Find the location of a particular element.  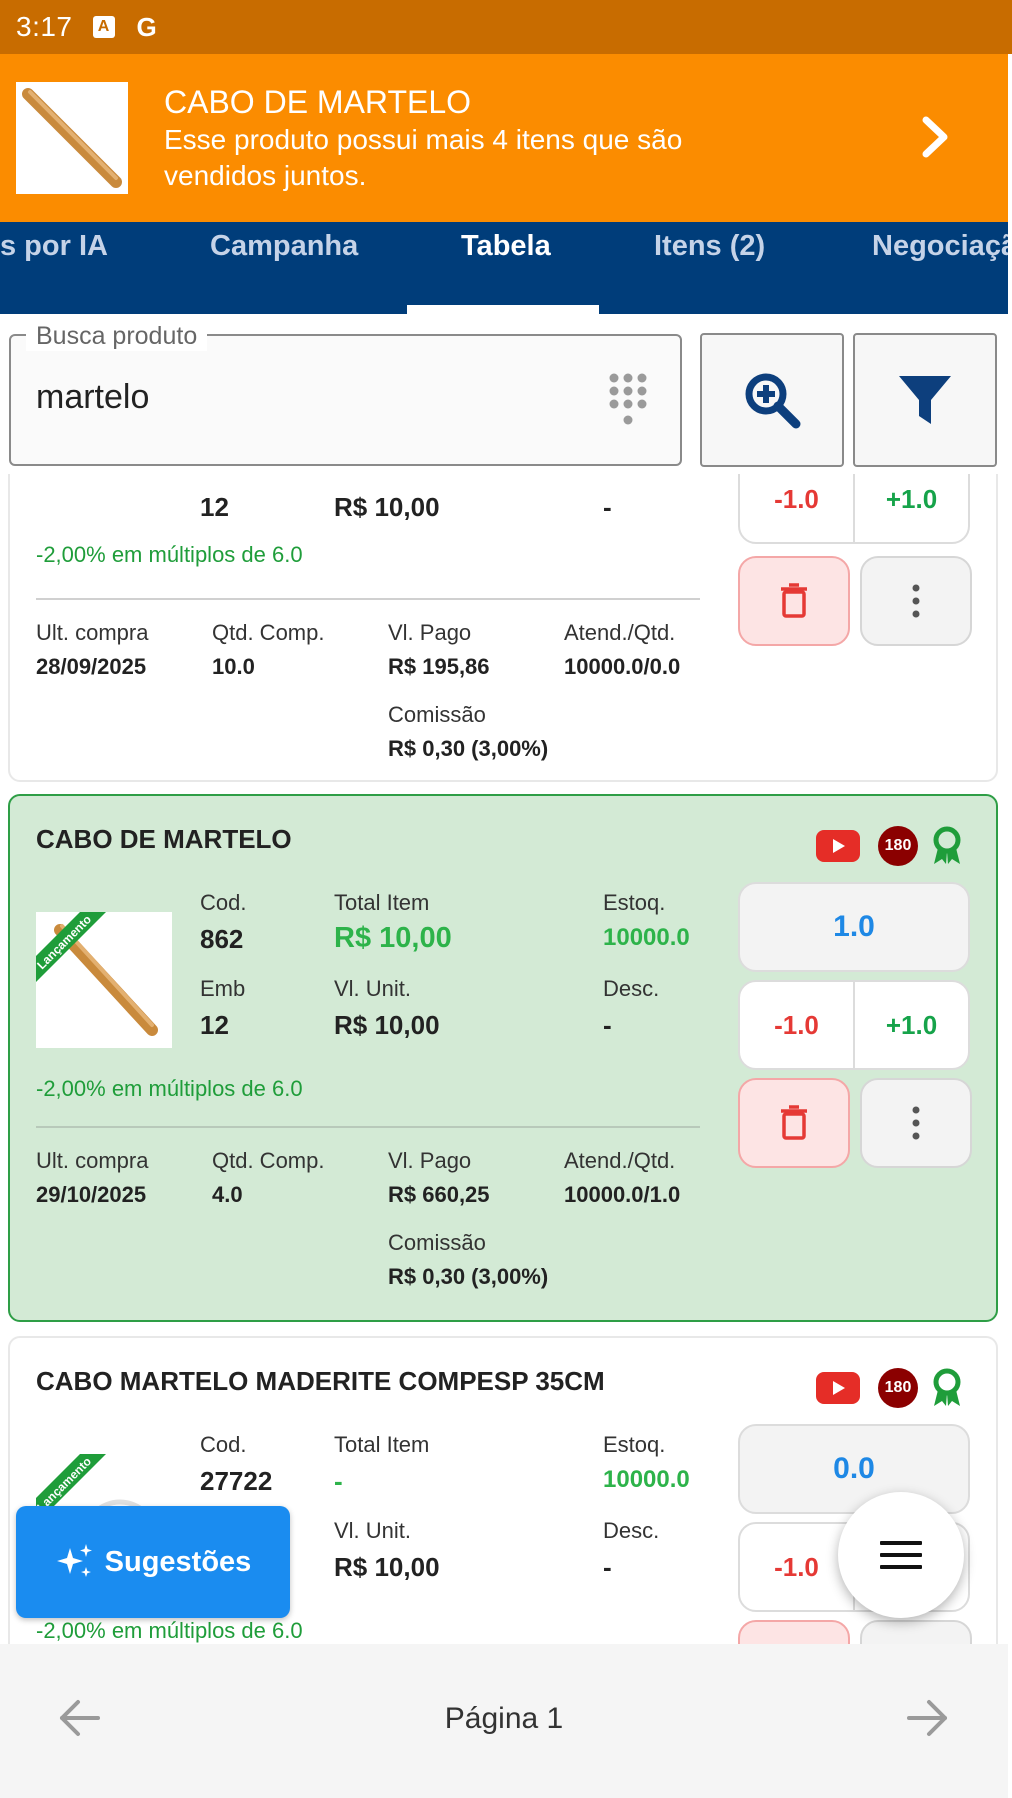

atend-value: 10000.0/1.0 is located at coordinates (622, 1194).